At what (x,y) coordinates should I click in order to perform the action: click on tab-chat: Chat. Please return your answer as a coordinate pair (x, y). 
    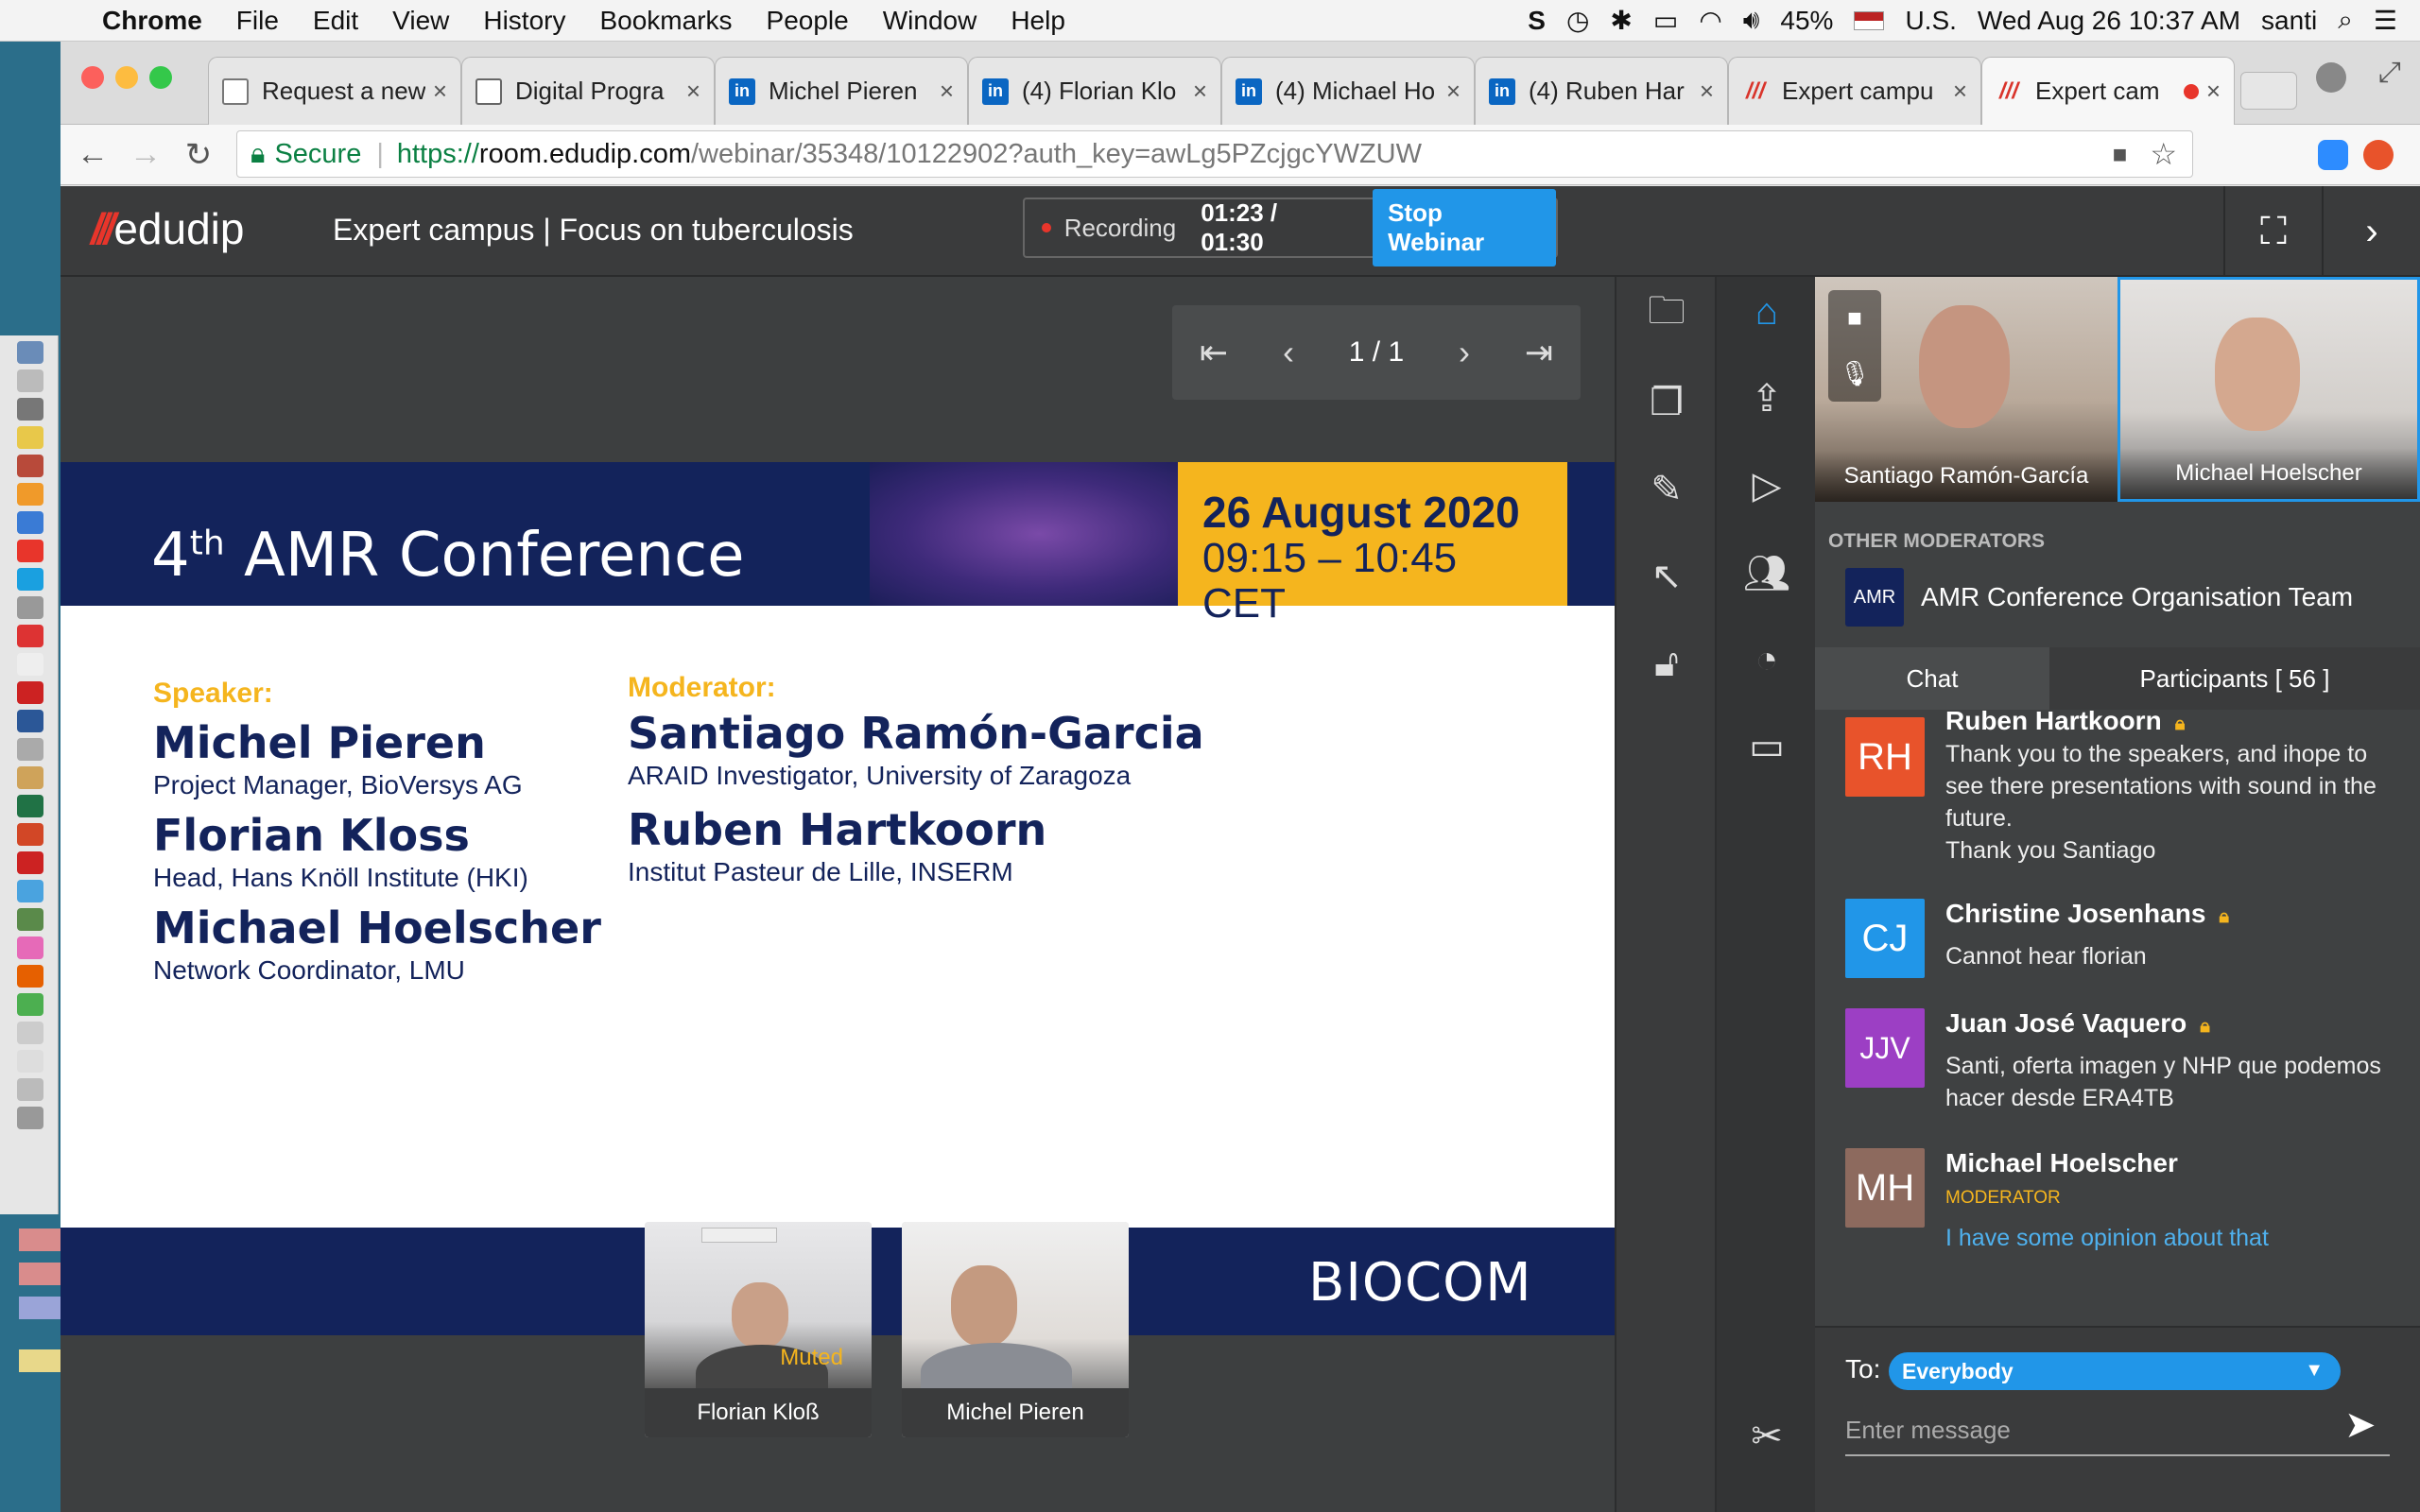
    Looking at the image, I should click on (1932, 678).